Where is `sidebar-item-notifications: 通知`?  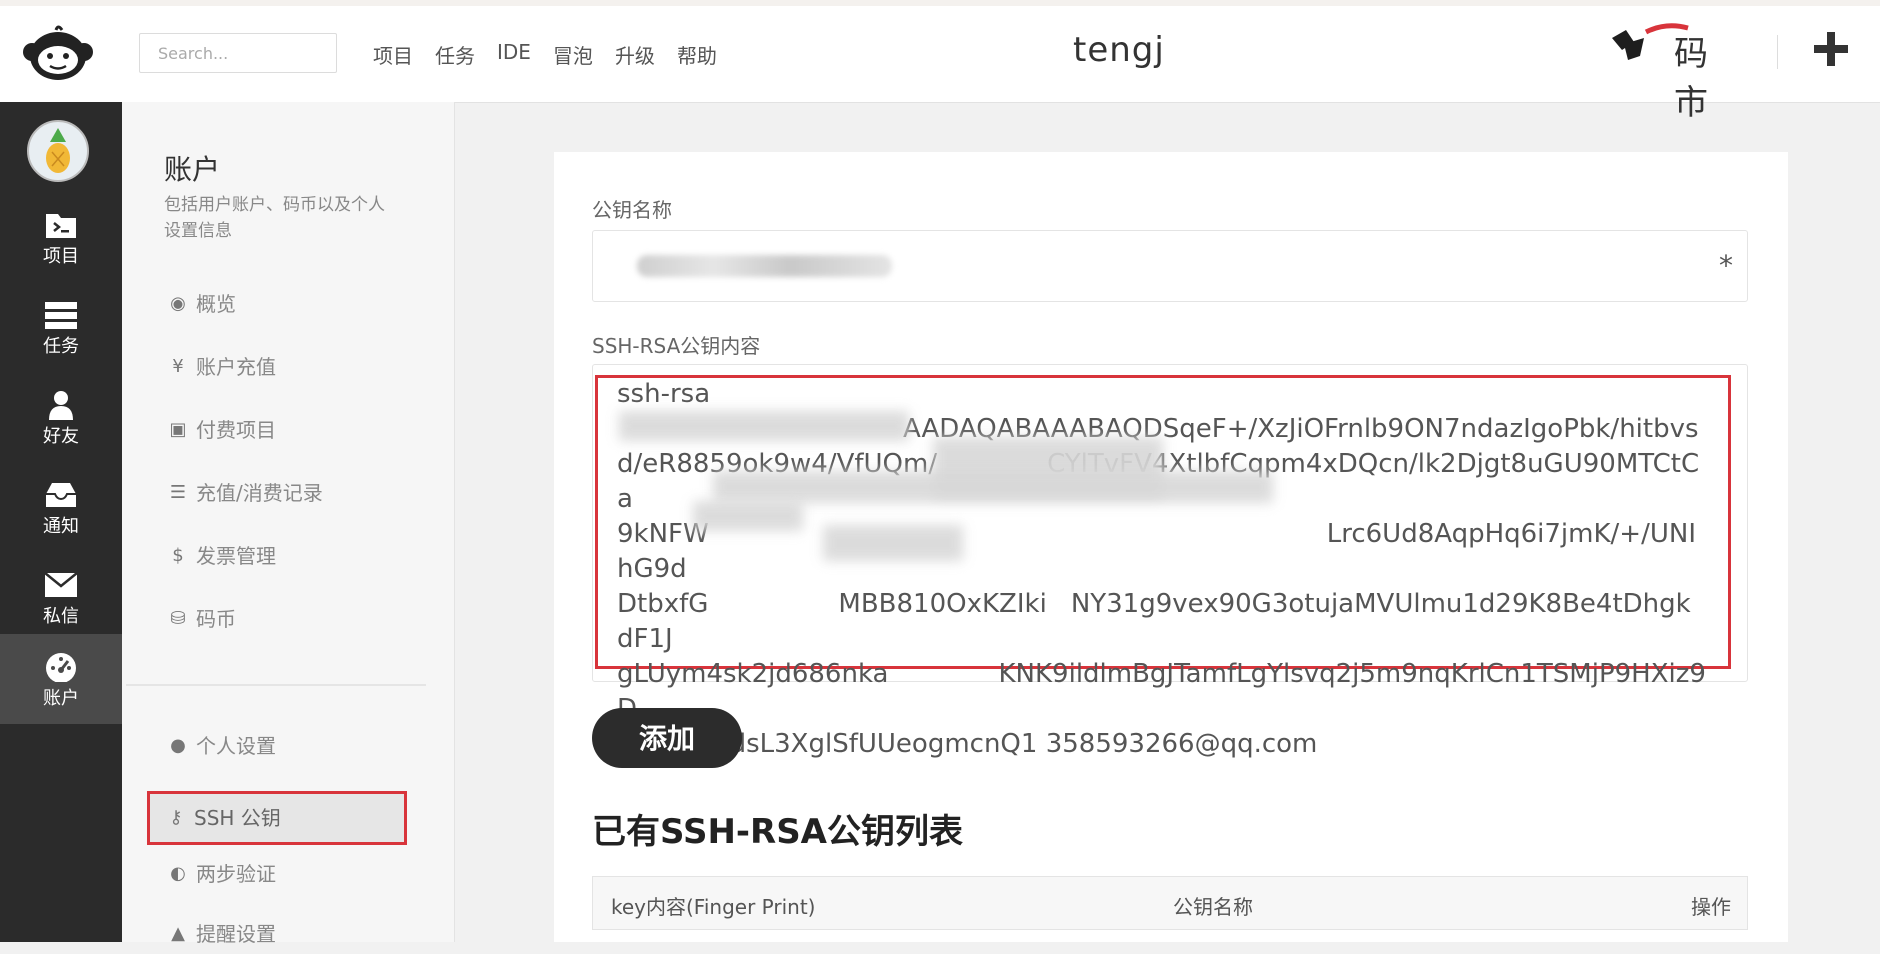
sidebar-item-notifications: 通知 is located at coordinates (61, 512).